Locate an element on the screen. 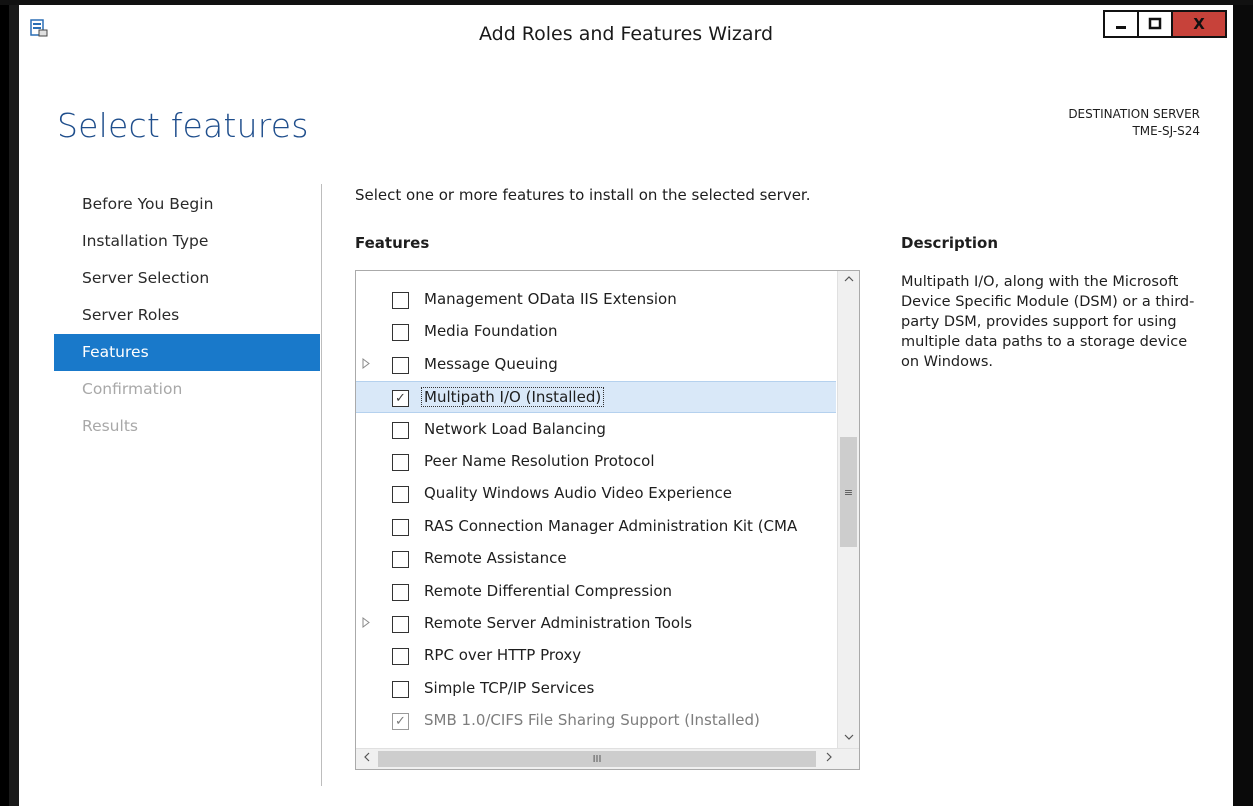 The image size is (1253, 806). feature-label: Remote Assistance is located at coordinates (495, 558).